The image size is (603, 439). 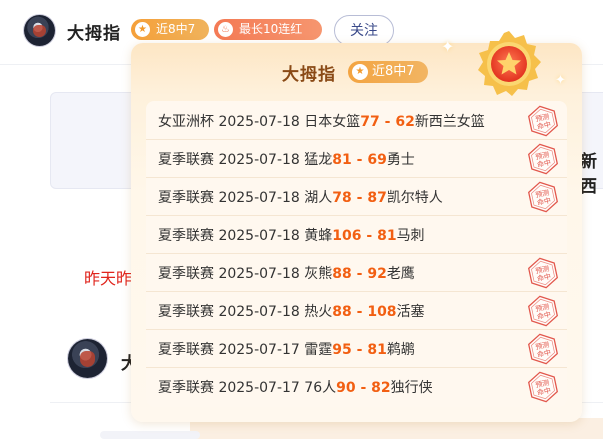 I want to click on home-score: 78, so click(x=342, y=198).